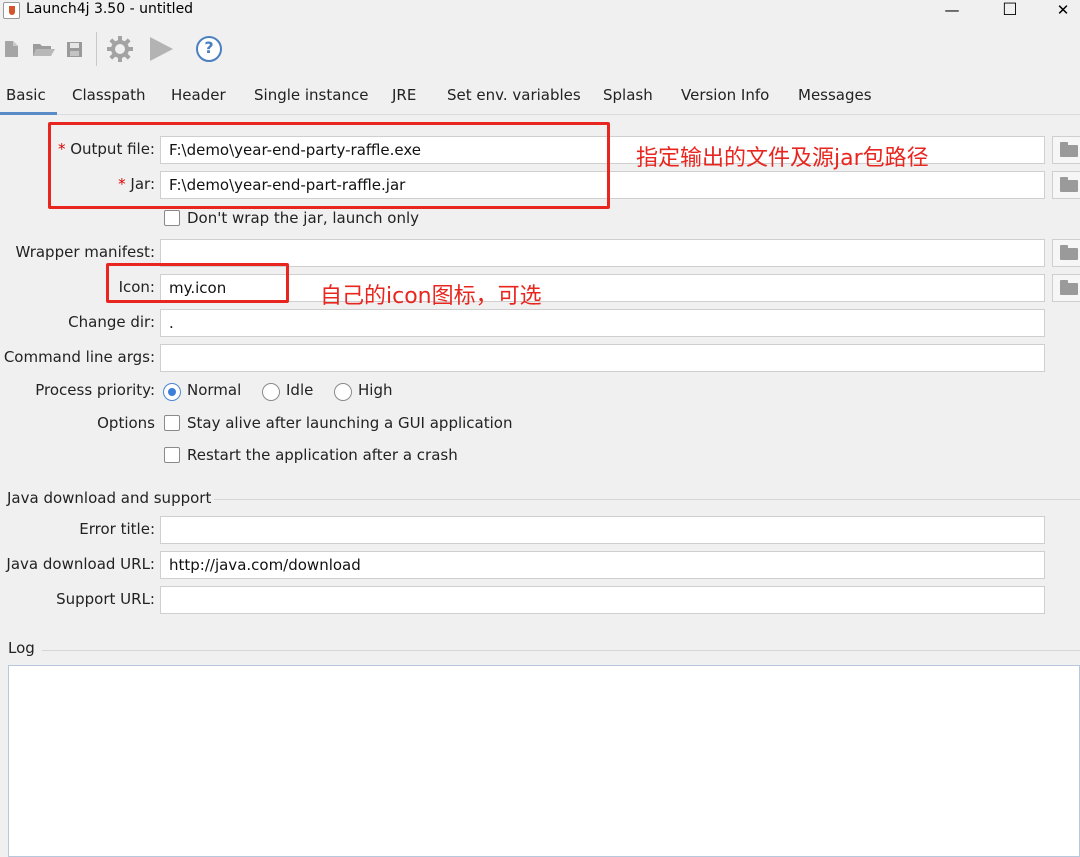  What do you see at coordinates (11, 10) in the screenshot?
I see `java-app-icon` at bounding box center [11, 10].